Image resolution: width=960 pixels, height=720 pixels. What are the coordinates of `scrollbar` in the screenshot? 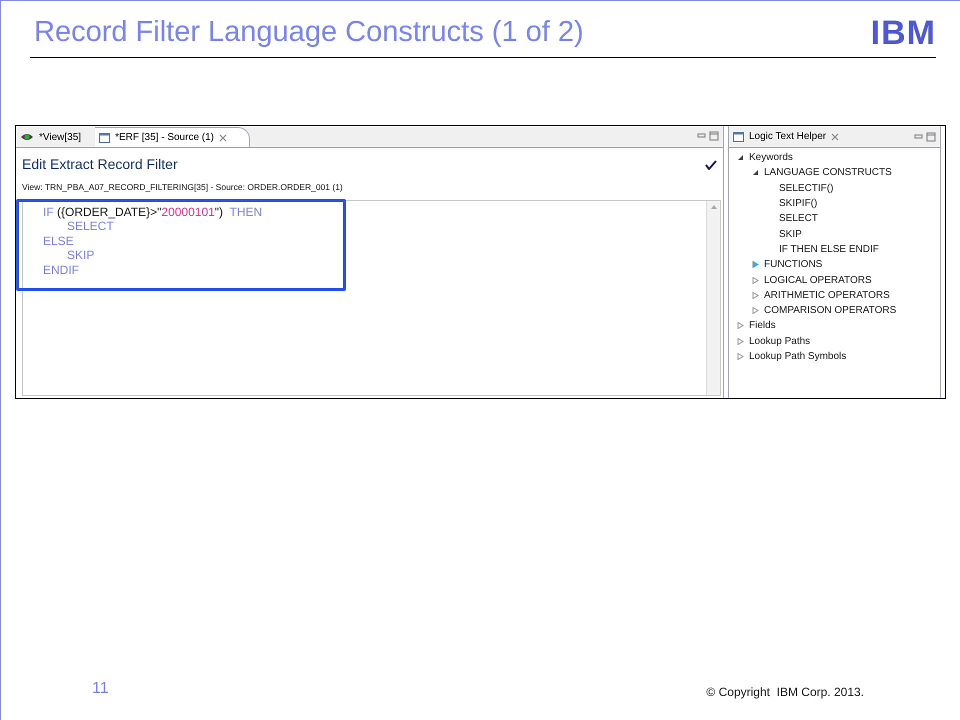 It's located at (713, 297).